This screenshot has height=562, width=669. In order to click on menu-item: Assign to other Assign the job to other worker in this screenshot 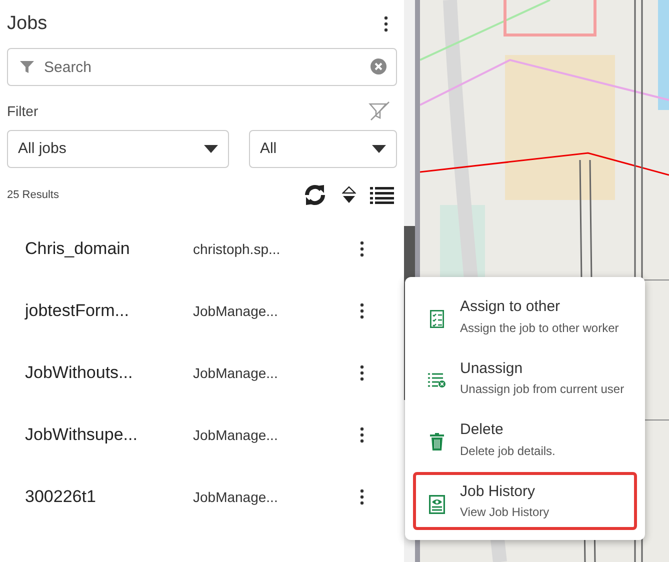, I will do `click(525, 316)`.